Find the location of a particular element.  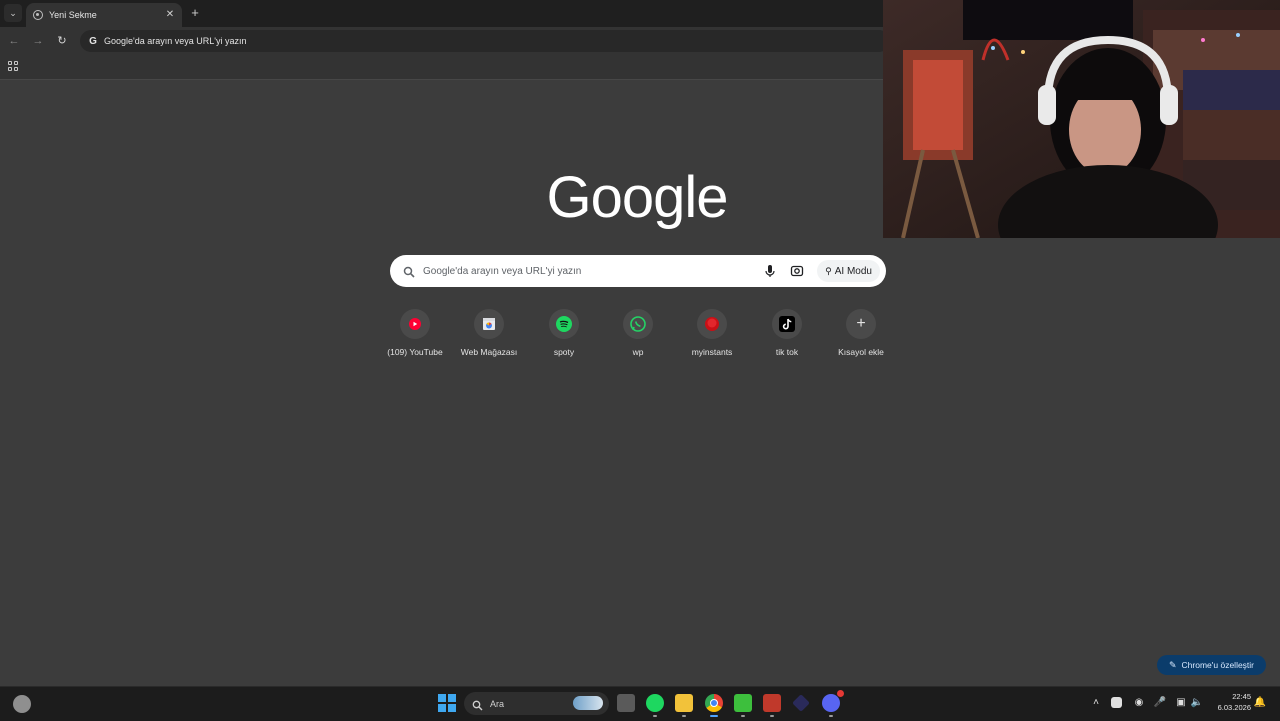

shortcut-wp: wp is located at coordinates (638, 339).